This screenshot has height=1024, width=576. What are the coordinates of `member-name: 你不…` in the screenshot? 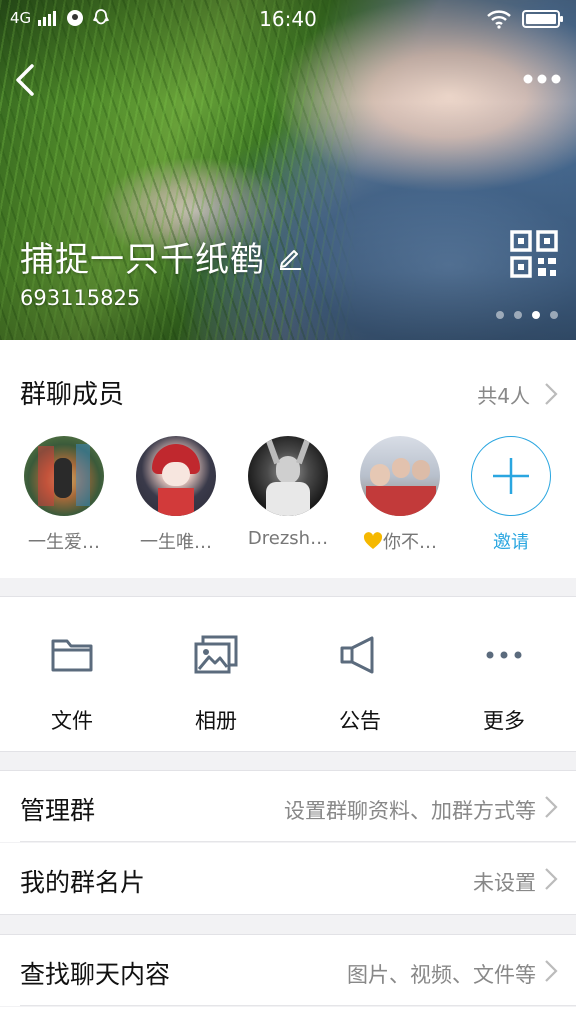 It's located at (410, 542).